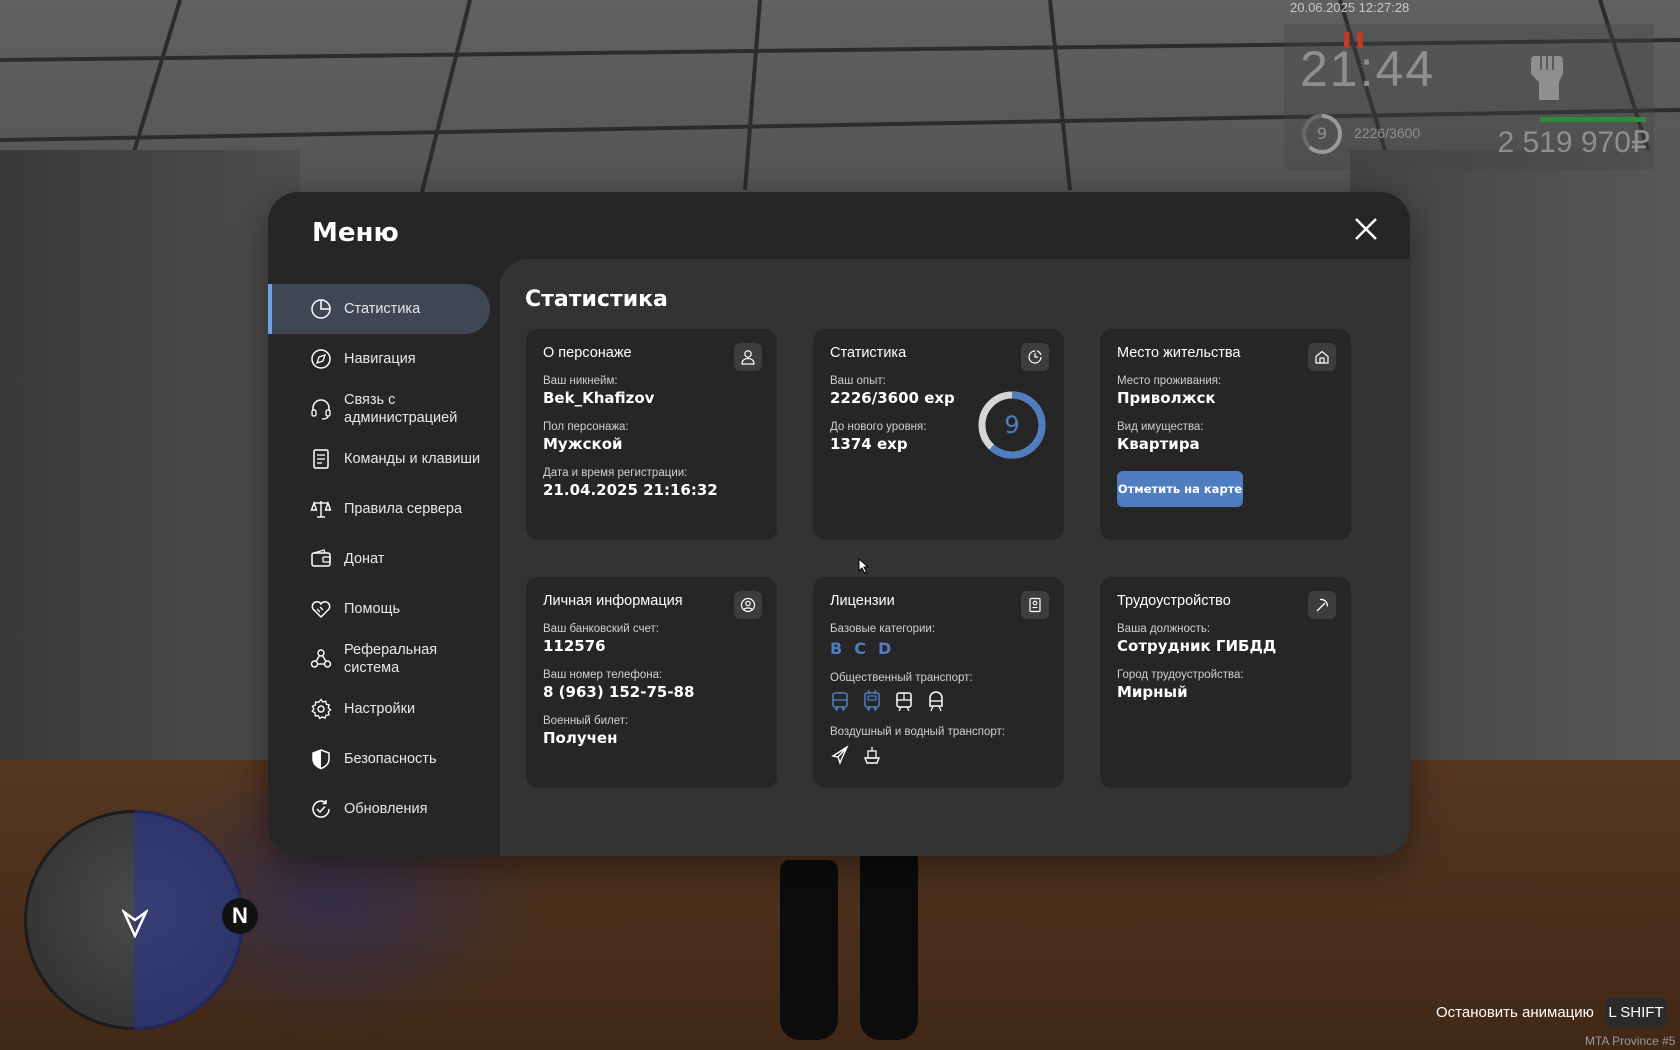 The image size is (1680, 1050). I want to click on nav-item-contact-admin: Связь с администрацией, so click(379, 409).